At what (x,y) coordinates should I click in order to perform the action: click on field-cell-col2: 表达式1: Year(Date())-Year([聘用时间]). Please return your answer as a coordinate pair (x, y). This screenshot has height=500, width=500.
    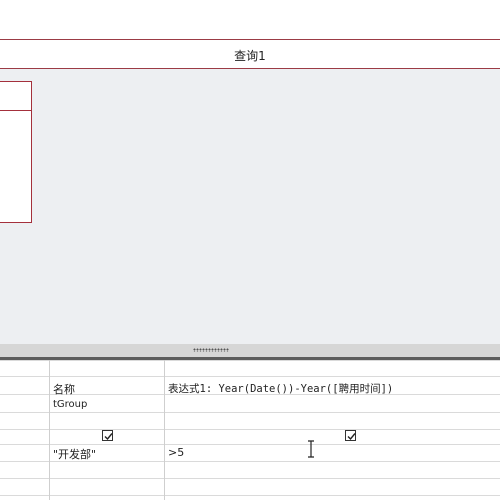
    Looking at the image, I should click on (280, 388).